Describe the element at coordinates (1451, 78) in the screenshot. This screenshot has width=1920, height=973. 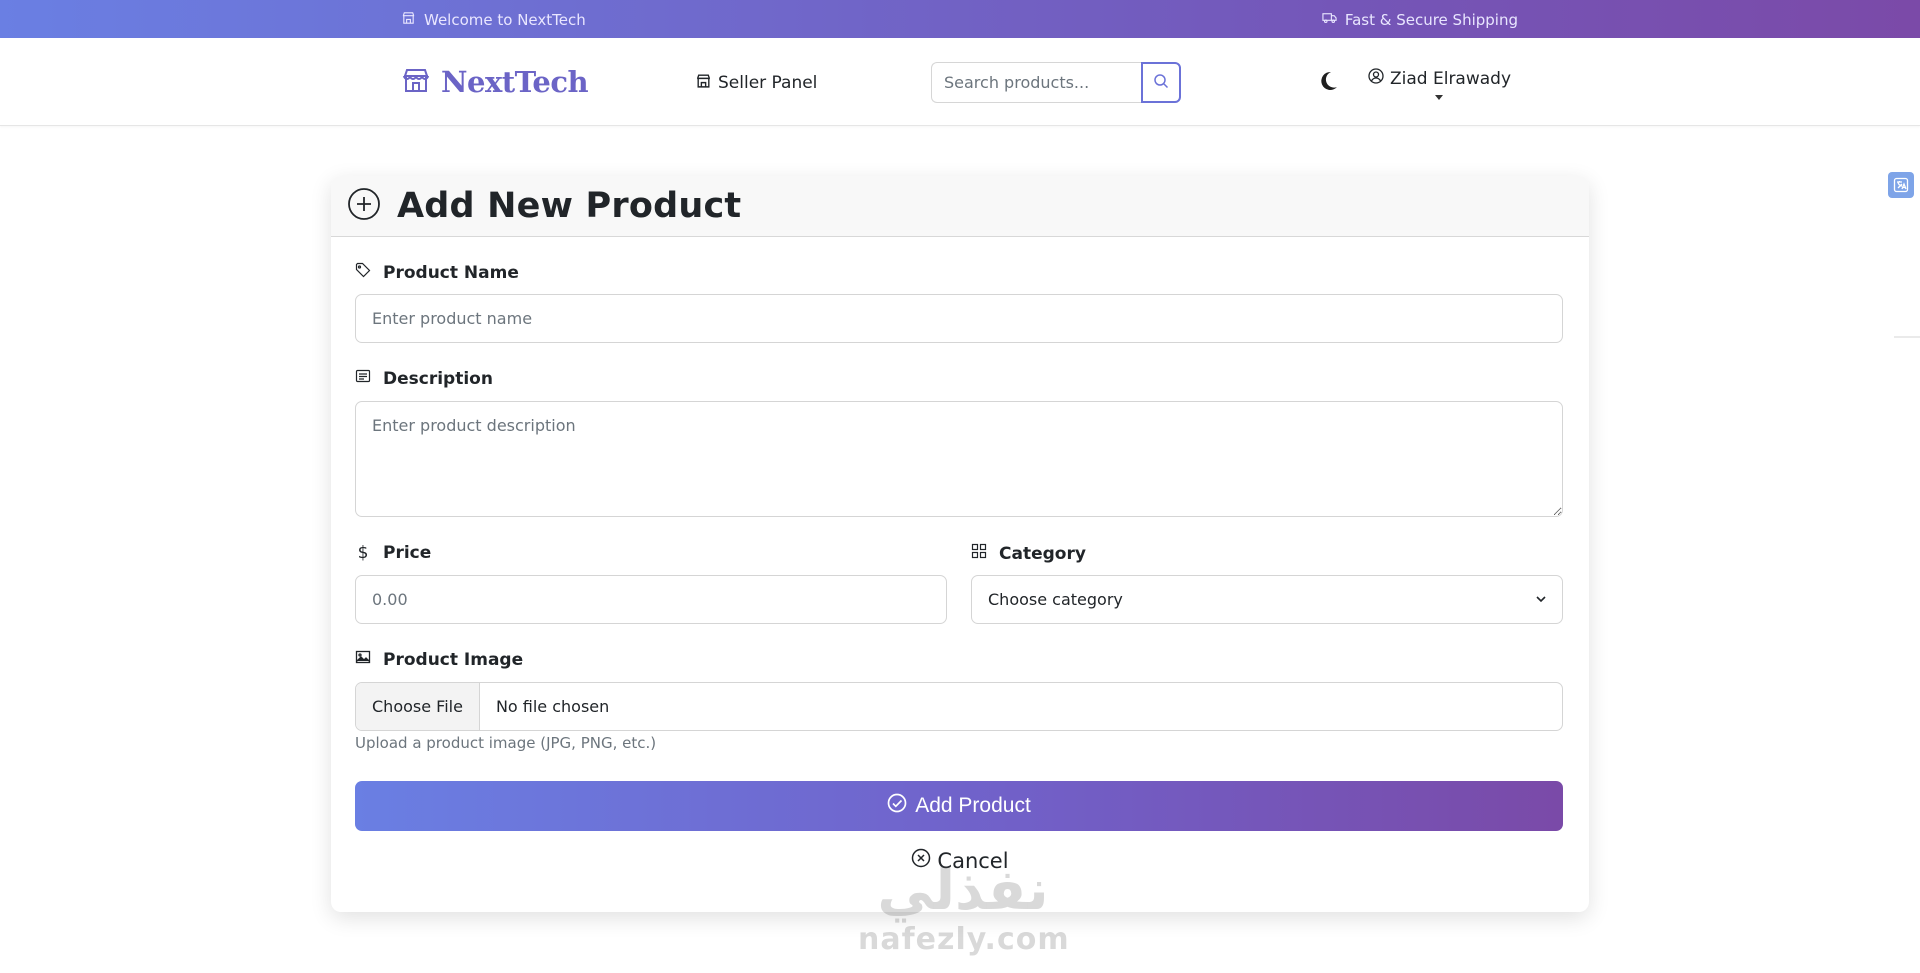
I see `user-name: Ziad Elrawady` at that location.